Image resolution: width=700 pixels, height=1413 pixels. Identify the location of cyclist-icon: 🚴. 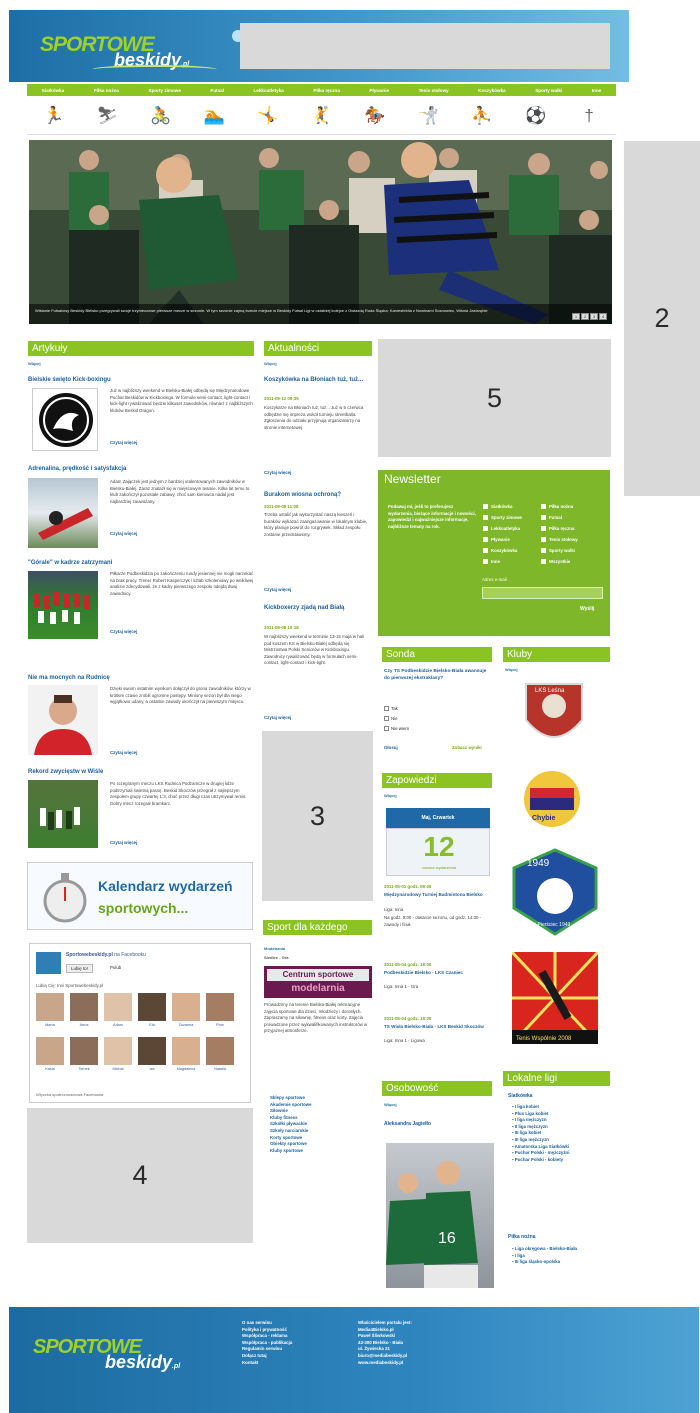
(161, 116).